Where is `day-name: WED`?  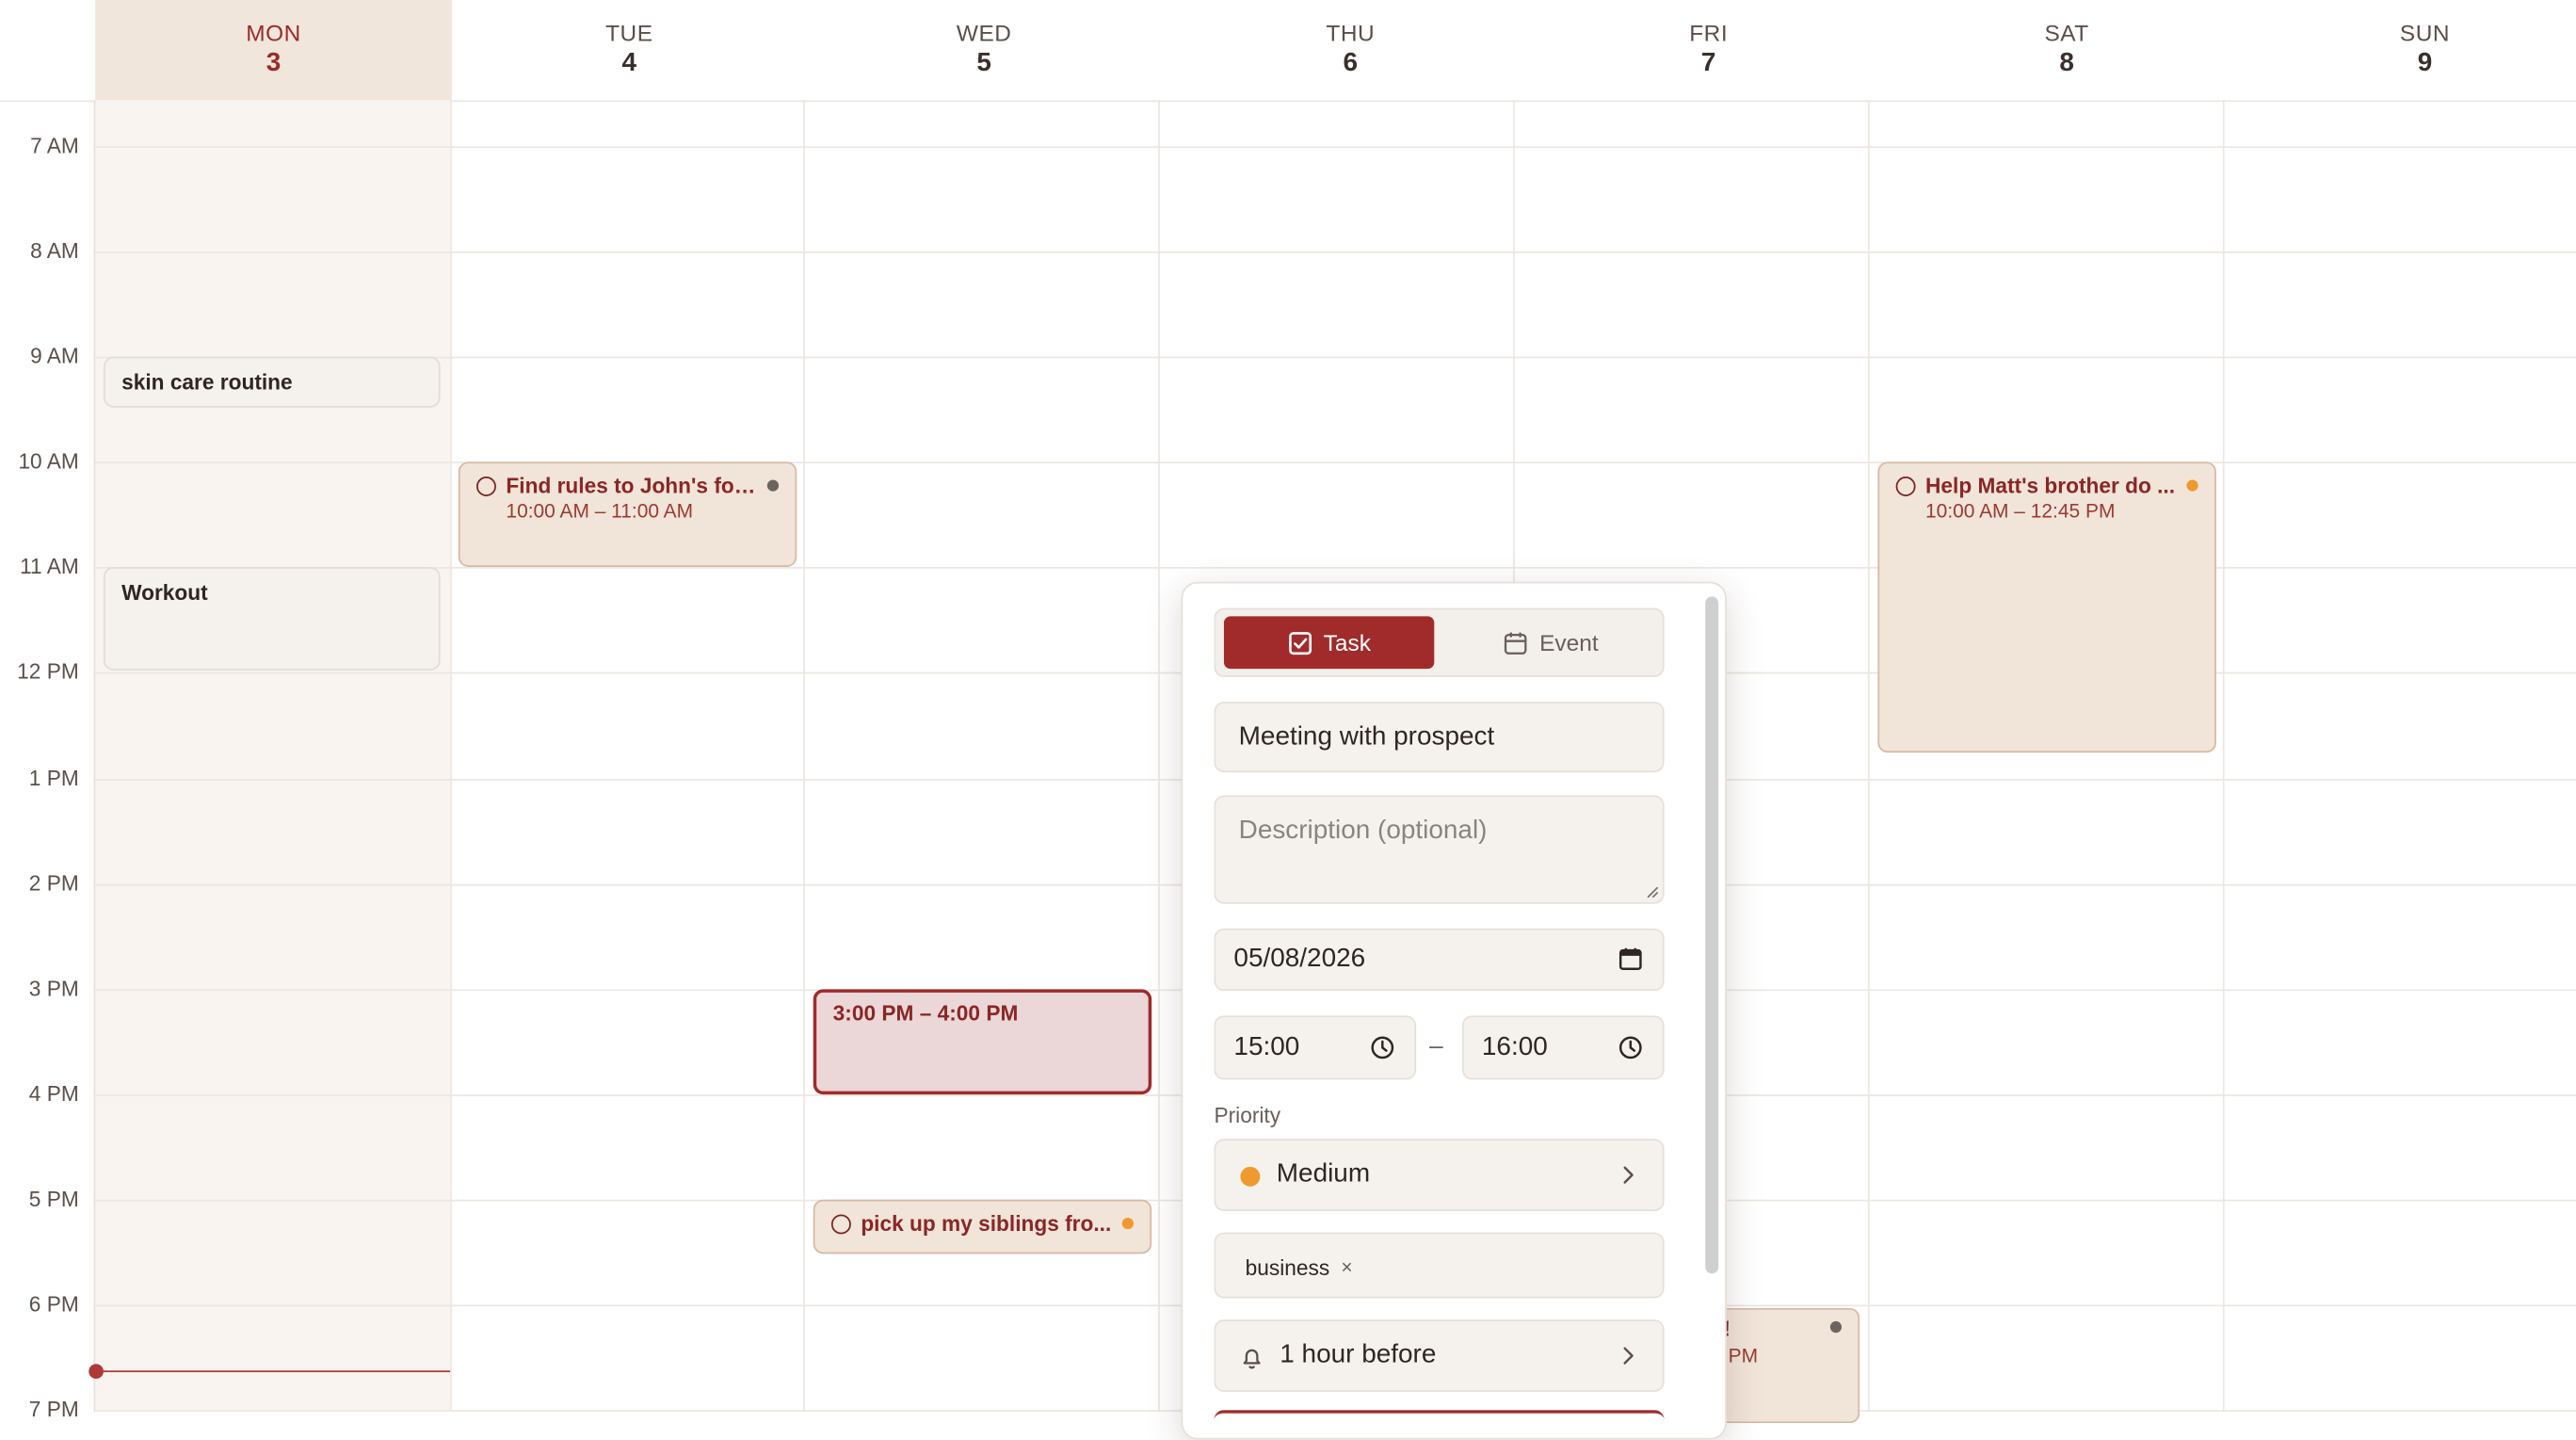
day-name: WED is located at coordinates (984, 32).